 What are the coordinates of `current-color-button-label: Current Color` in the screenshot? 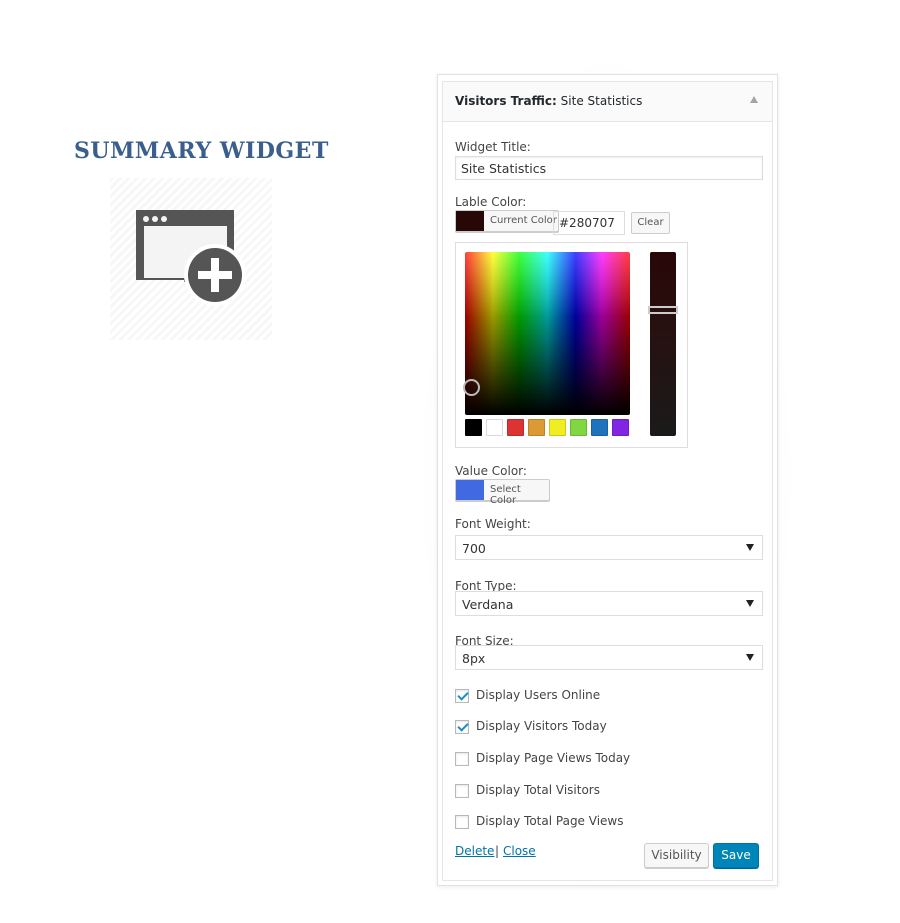 It's located at (523, 220).